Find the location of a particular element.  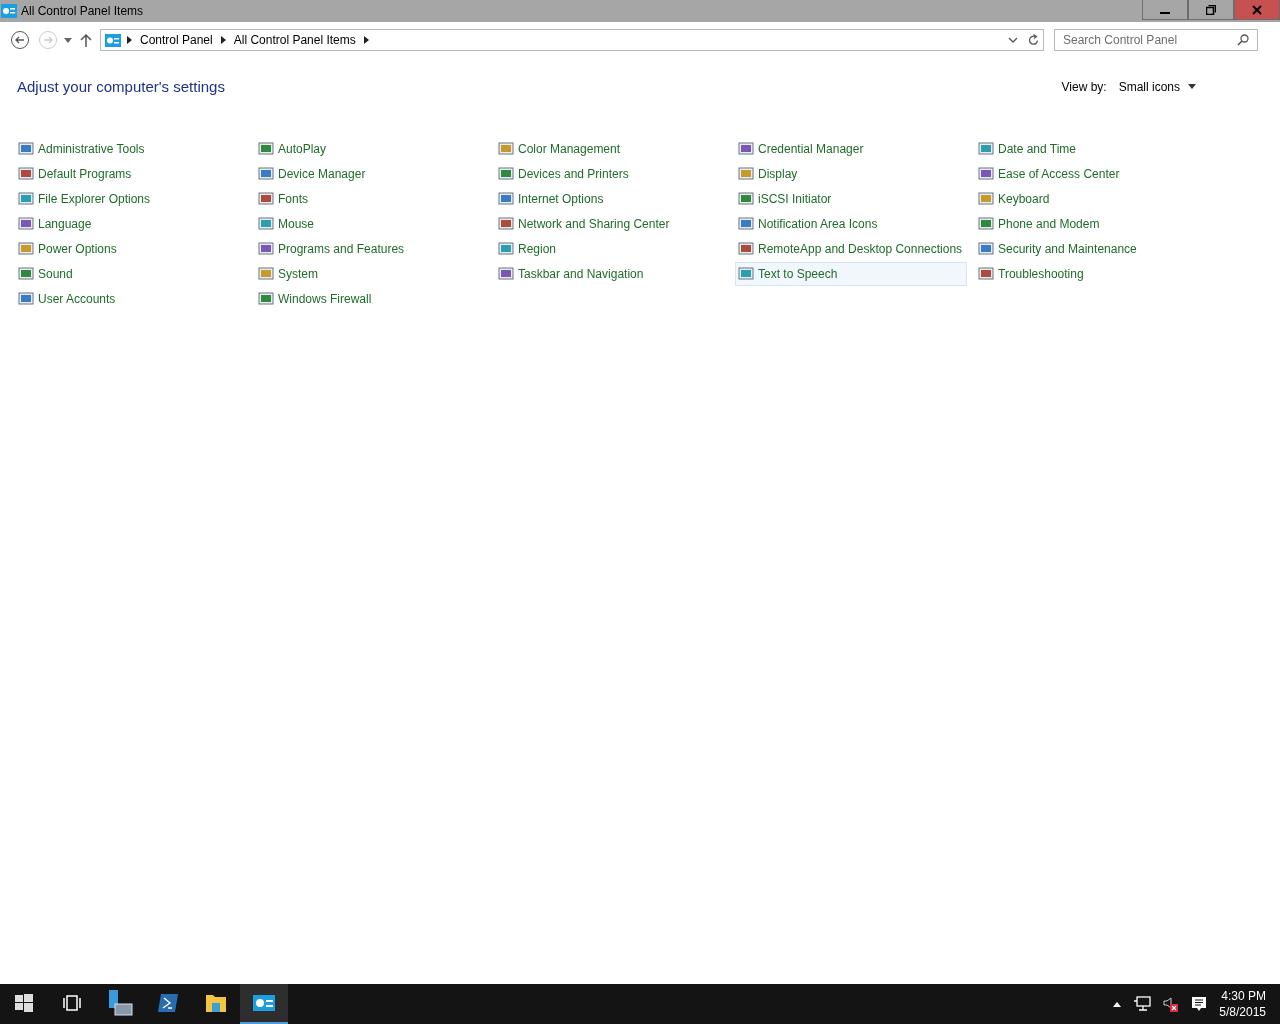

control-panel-link: Sound is located at coordinates (131, 274).